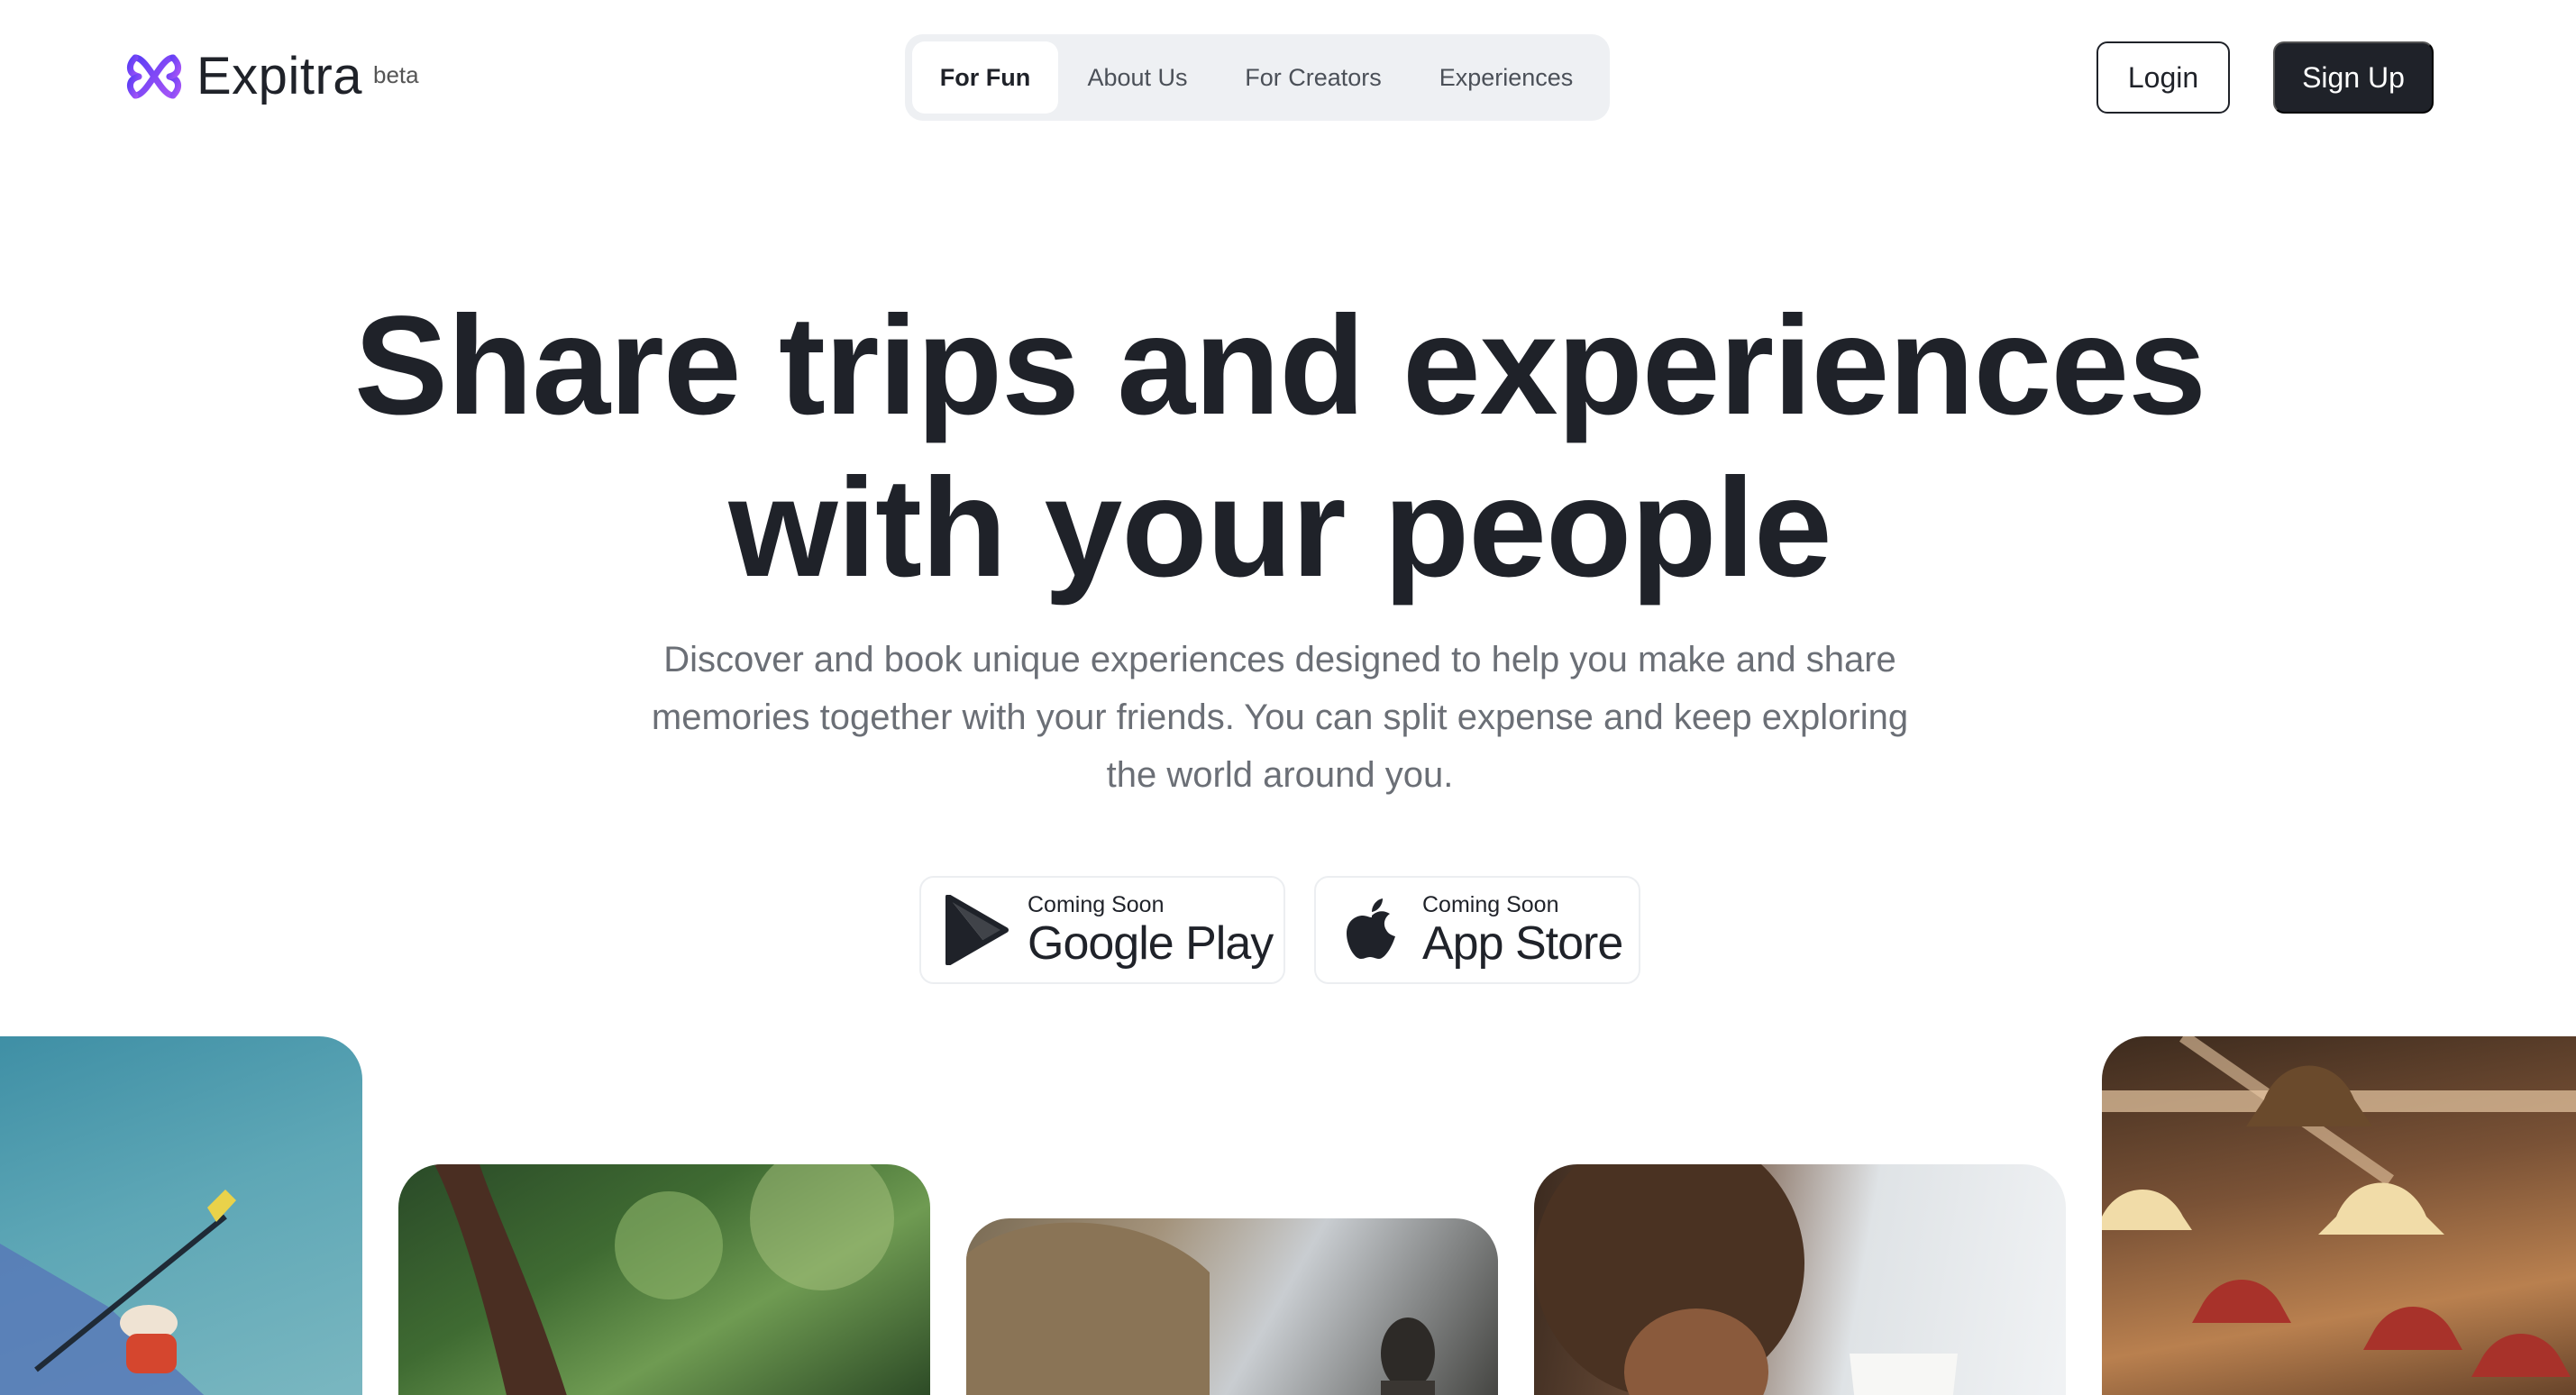 This screenshot has height=1395, width=2576. What do you see at coordinates (154, 76) in the screenshot?
I see `expitra-logo-icon` at bounding box center [154, 76].